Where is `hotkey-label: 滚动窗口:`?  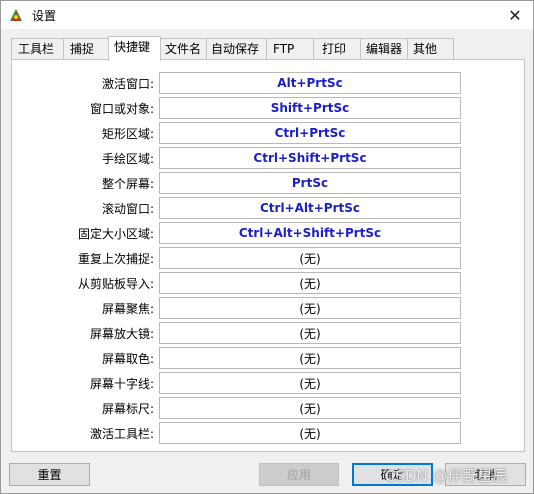
hotkey-label: 滚动窗口: is located at coordinates (127, 209).